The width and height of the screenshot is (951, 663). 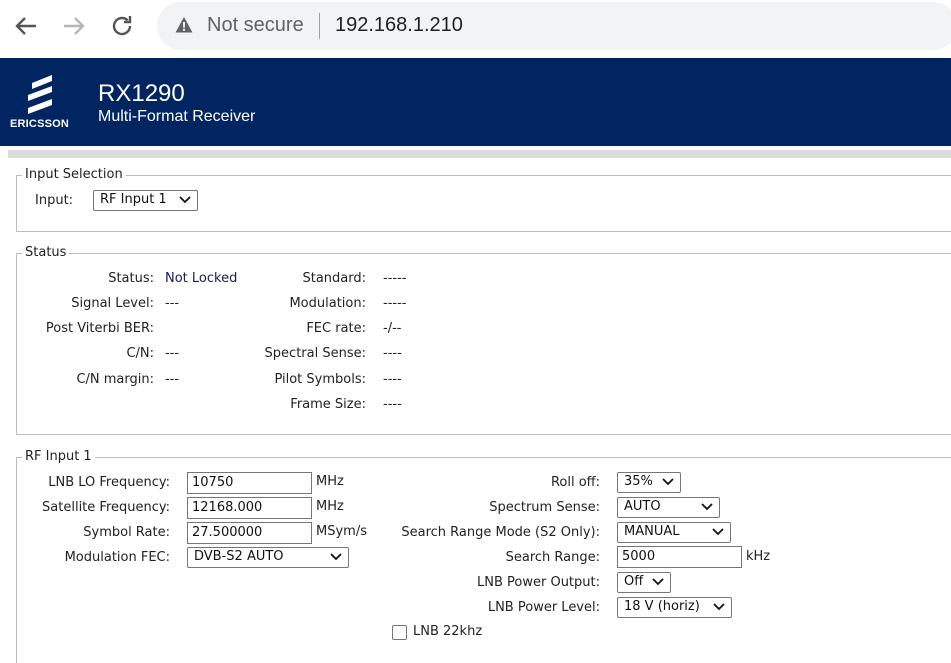 I want to click on cn-margin-value: ---, so click(x=172, y=379).